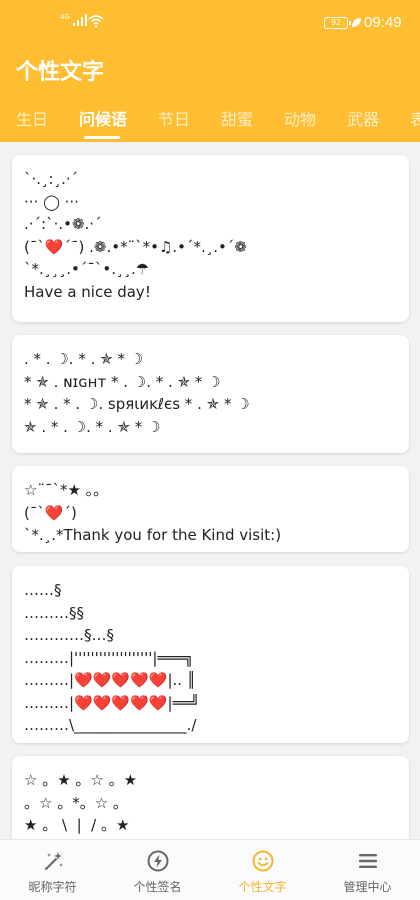 The width and height of the screenshot is (420, 900). What do you see at coordinates (54, 861) in the screenshot?
I see `magic-wand-icon` at bounding box center [54, 861].